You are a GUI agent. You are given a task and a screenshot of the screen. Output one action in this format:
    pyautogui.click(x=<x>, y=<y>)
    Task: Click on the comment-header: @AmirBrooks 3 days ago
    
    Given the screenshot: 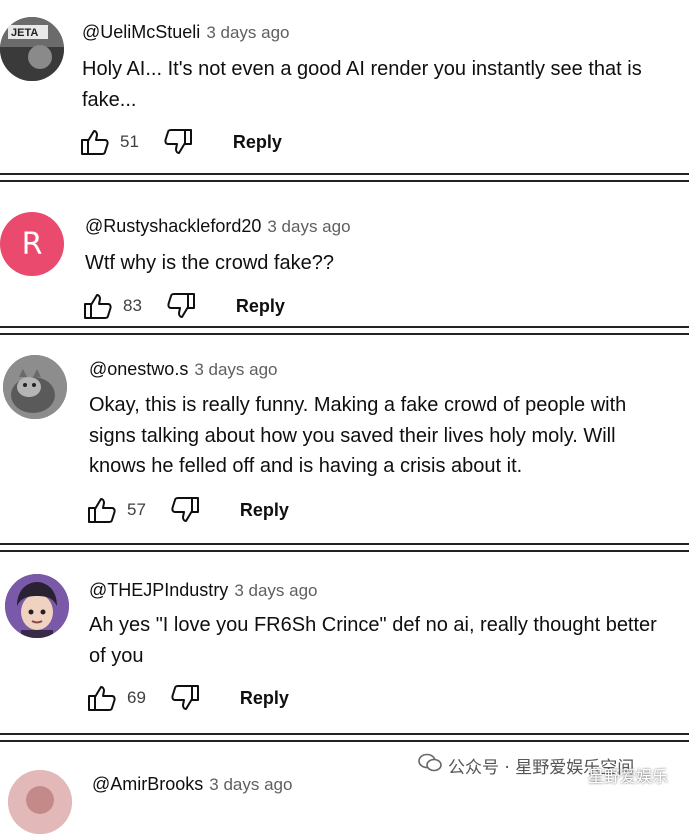 What is the action you would take?
    pyautogui.click(x=192, y=784)
    